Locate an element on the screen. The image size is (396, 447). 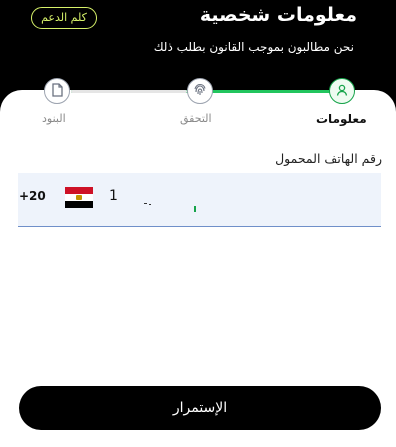
phone-number-input: +20 1 is located at coordinates (199, 200).